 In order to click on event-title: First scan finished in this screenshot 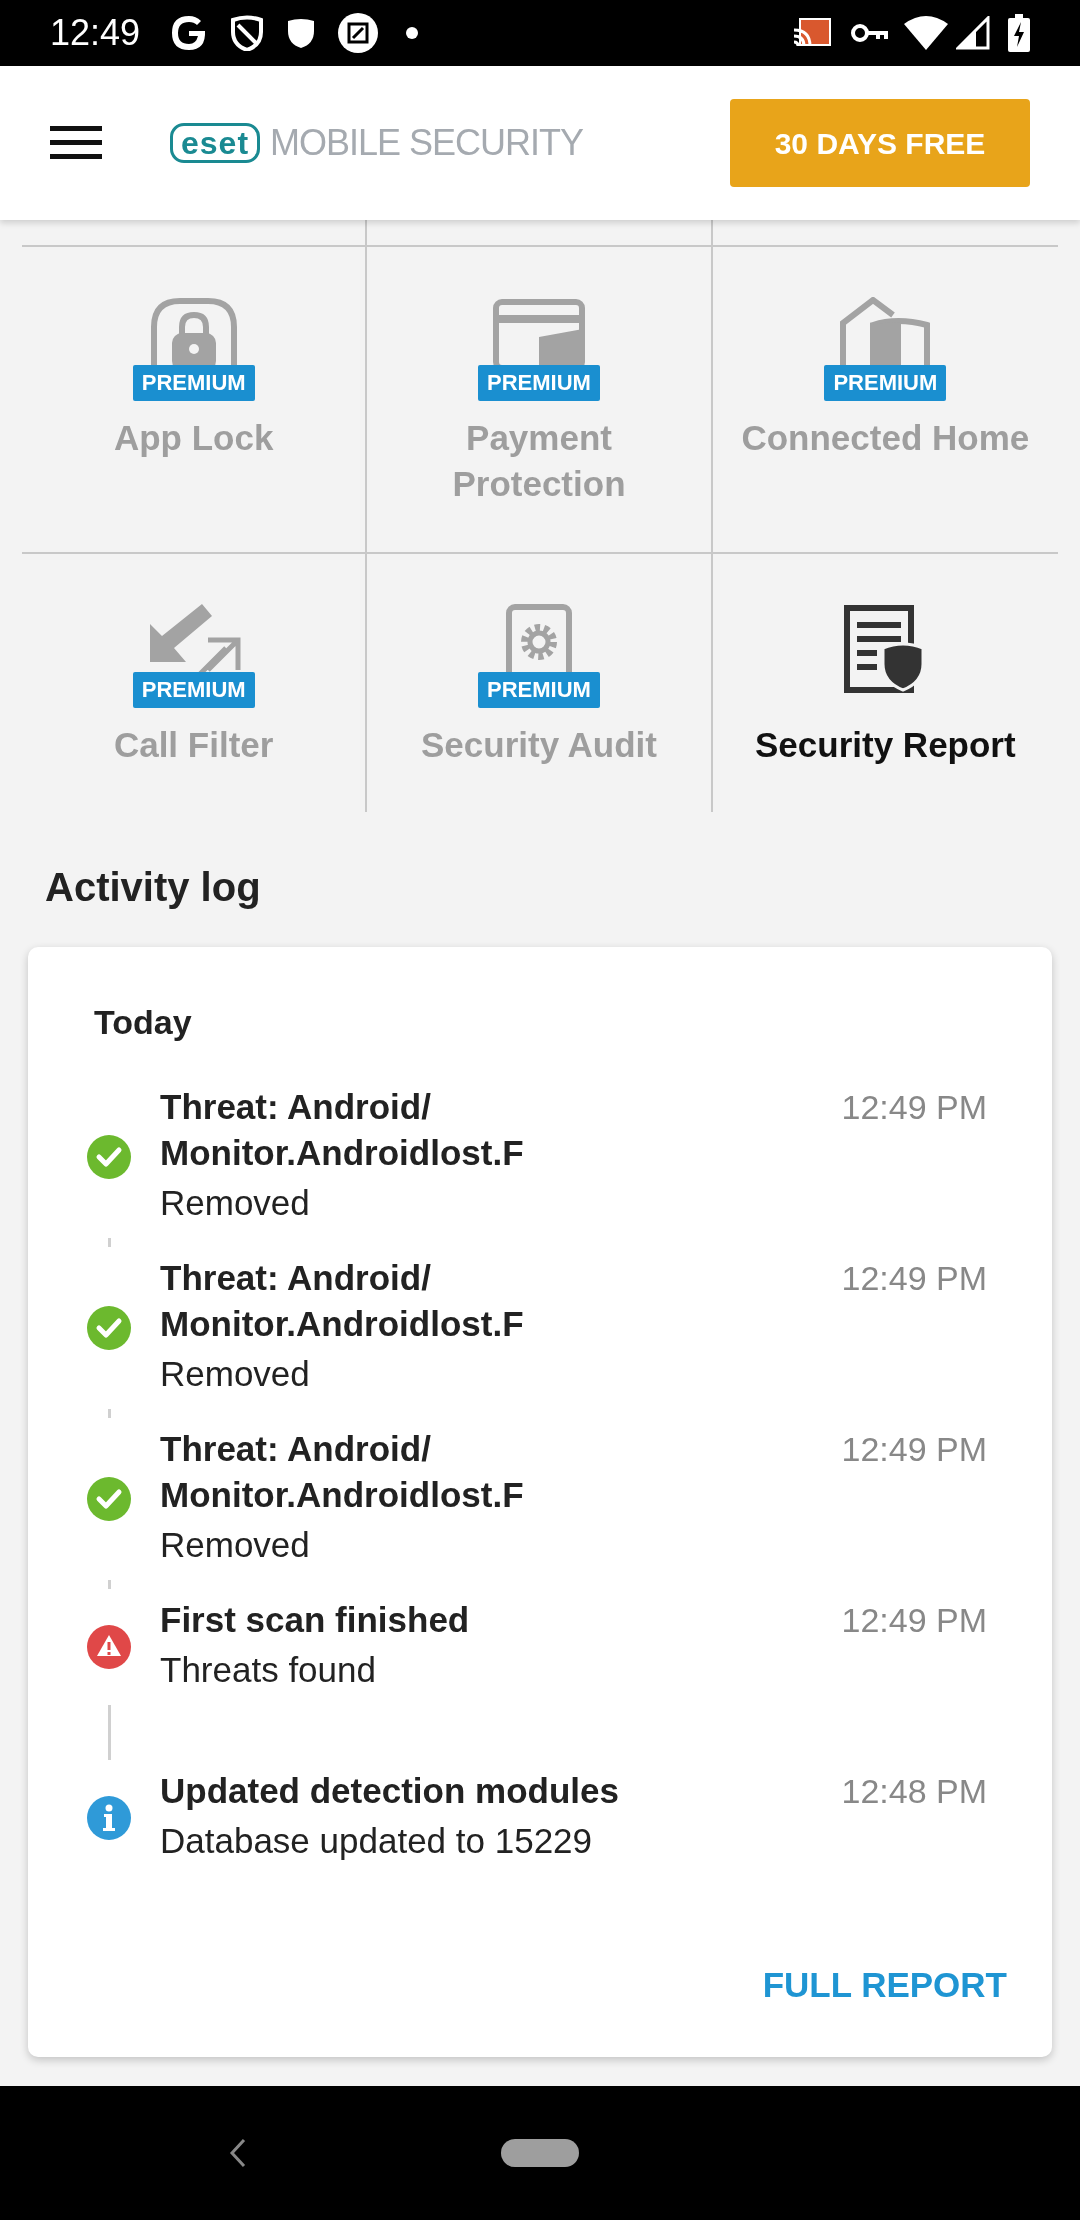, I will do `click(315, 1620)`.